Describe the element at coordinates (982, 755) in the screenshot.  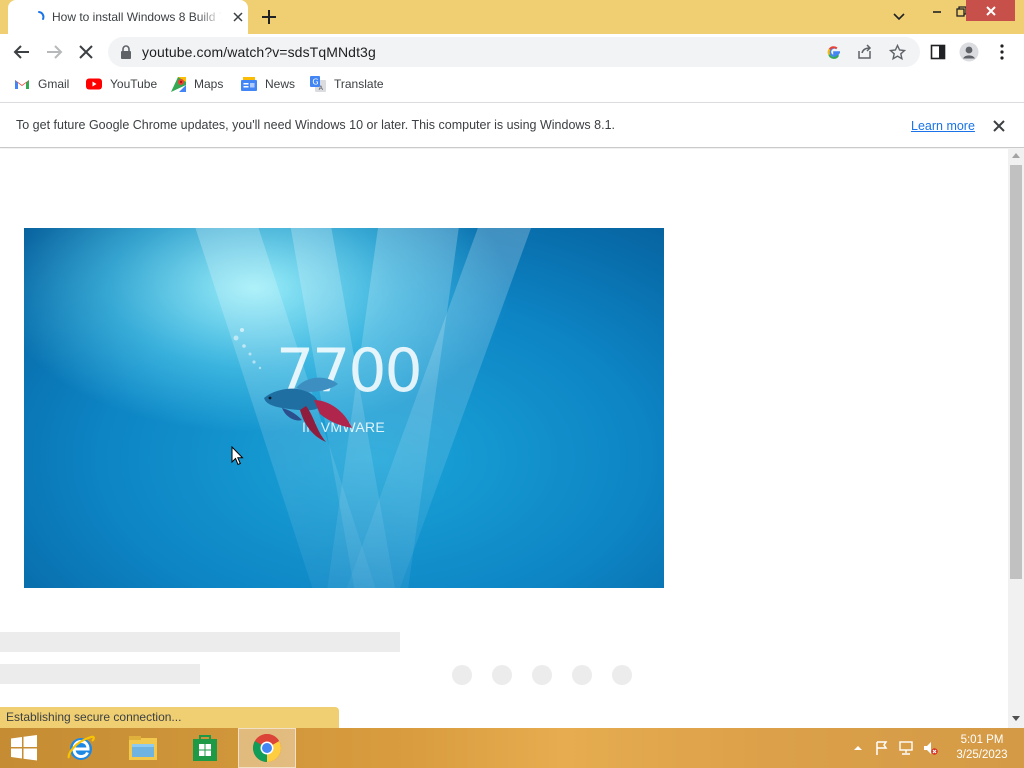
I see `clock-date: 3/25/2023` at that location.